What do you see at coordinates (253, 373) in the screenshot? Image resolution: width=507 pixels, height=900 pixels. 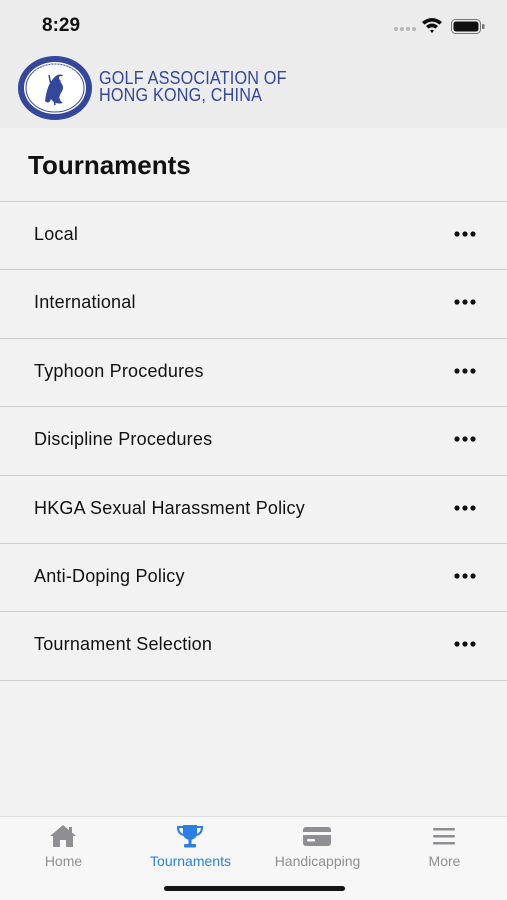 I see `menu-item-typhoon-procedures: Typhoon Procedures` at bounding box center [253, 373].